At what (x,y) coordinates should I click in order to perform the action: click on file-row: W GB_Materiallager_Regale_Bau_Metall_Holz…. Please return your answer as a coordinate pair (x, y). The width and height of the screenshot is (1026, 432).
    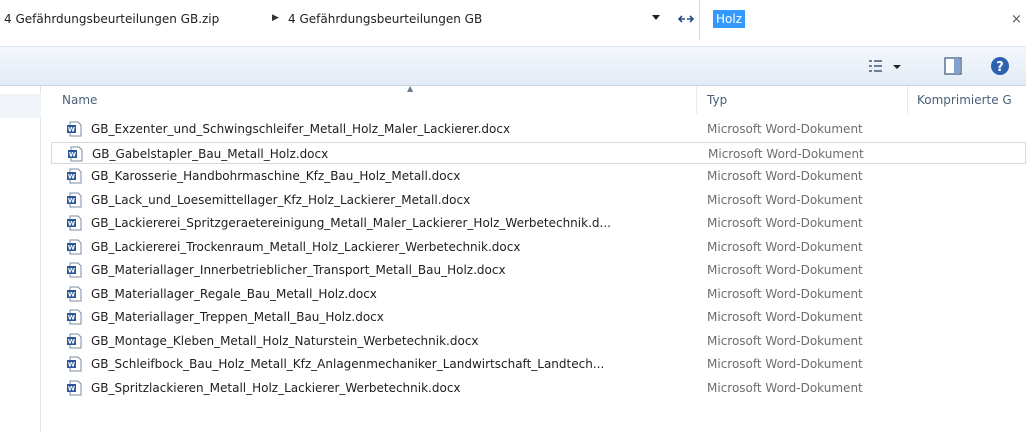
    Looking at the image, I should click on (538, 294).